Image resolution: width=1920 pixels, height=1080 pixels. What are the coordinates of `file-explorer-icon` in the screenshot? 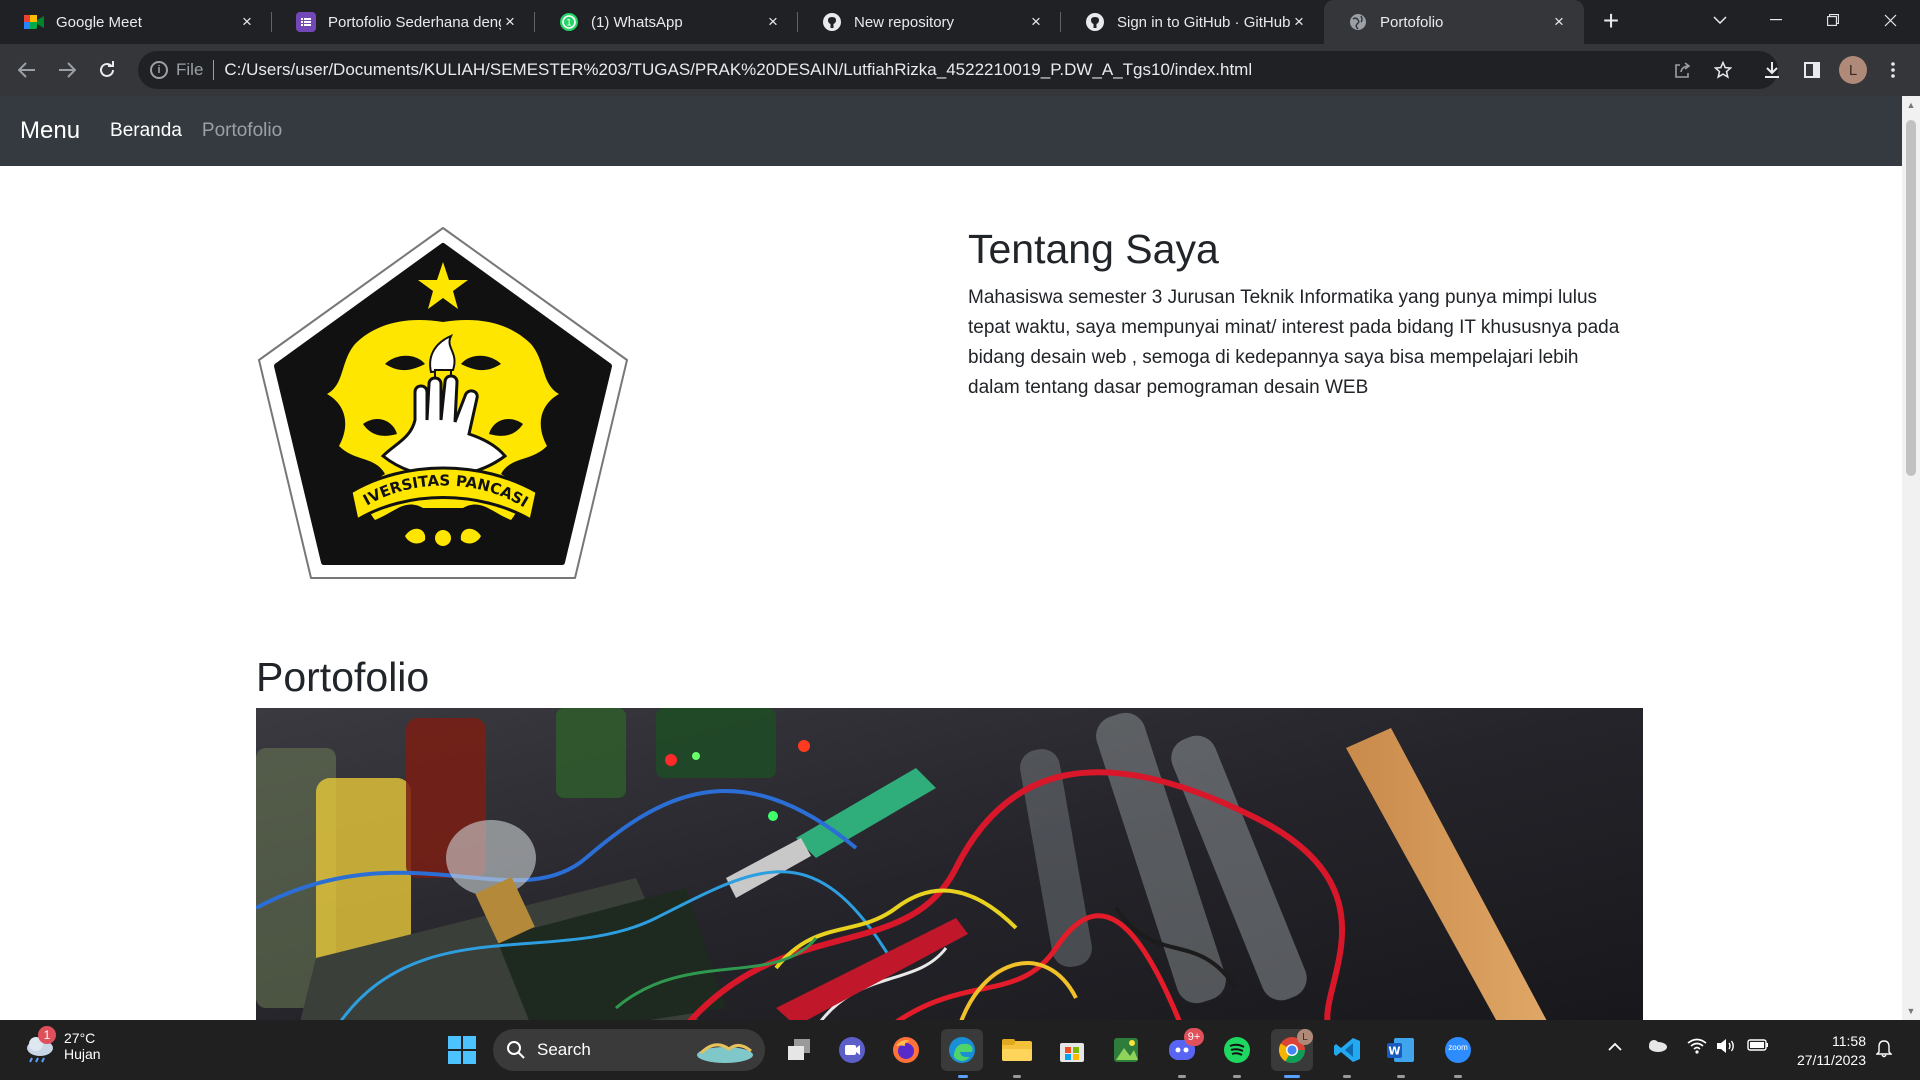 It's located at (1017, 1050).